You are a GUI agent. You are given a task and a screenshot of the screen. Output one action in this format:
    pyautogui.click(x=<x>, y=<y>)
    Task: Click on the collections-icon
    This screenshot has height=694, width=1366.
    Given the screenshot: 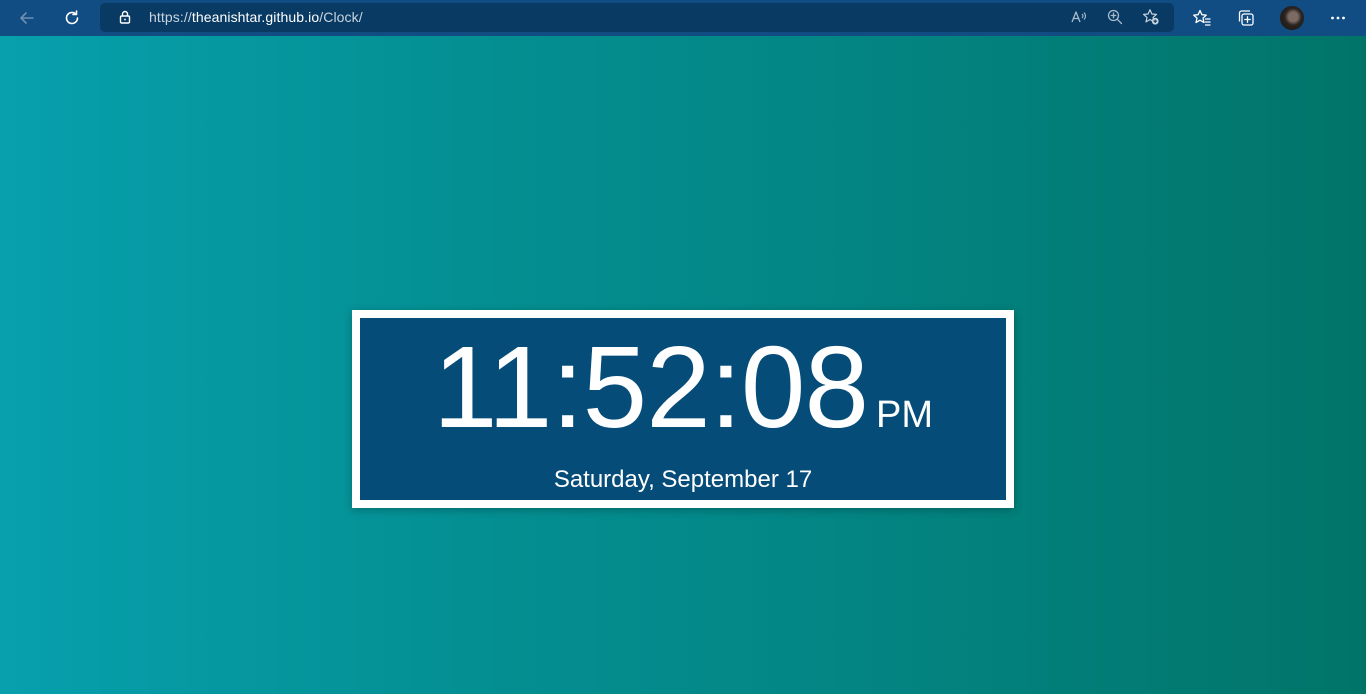 What is the action you would take?
    pyautogui.click(x=1246, y=18)
    